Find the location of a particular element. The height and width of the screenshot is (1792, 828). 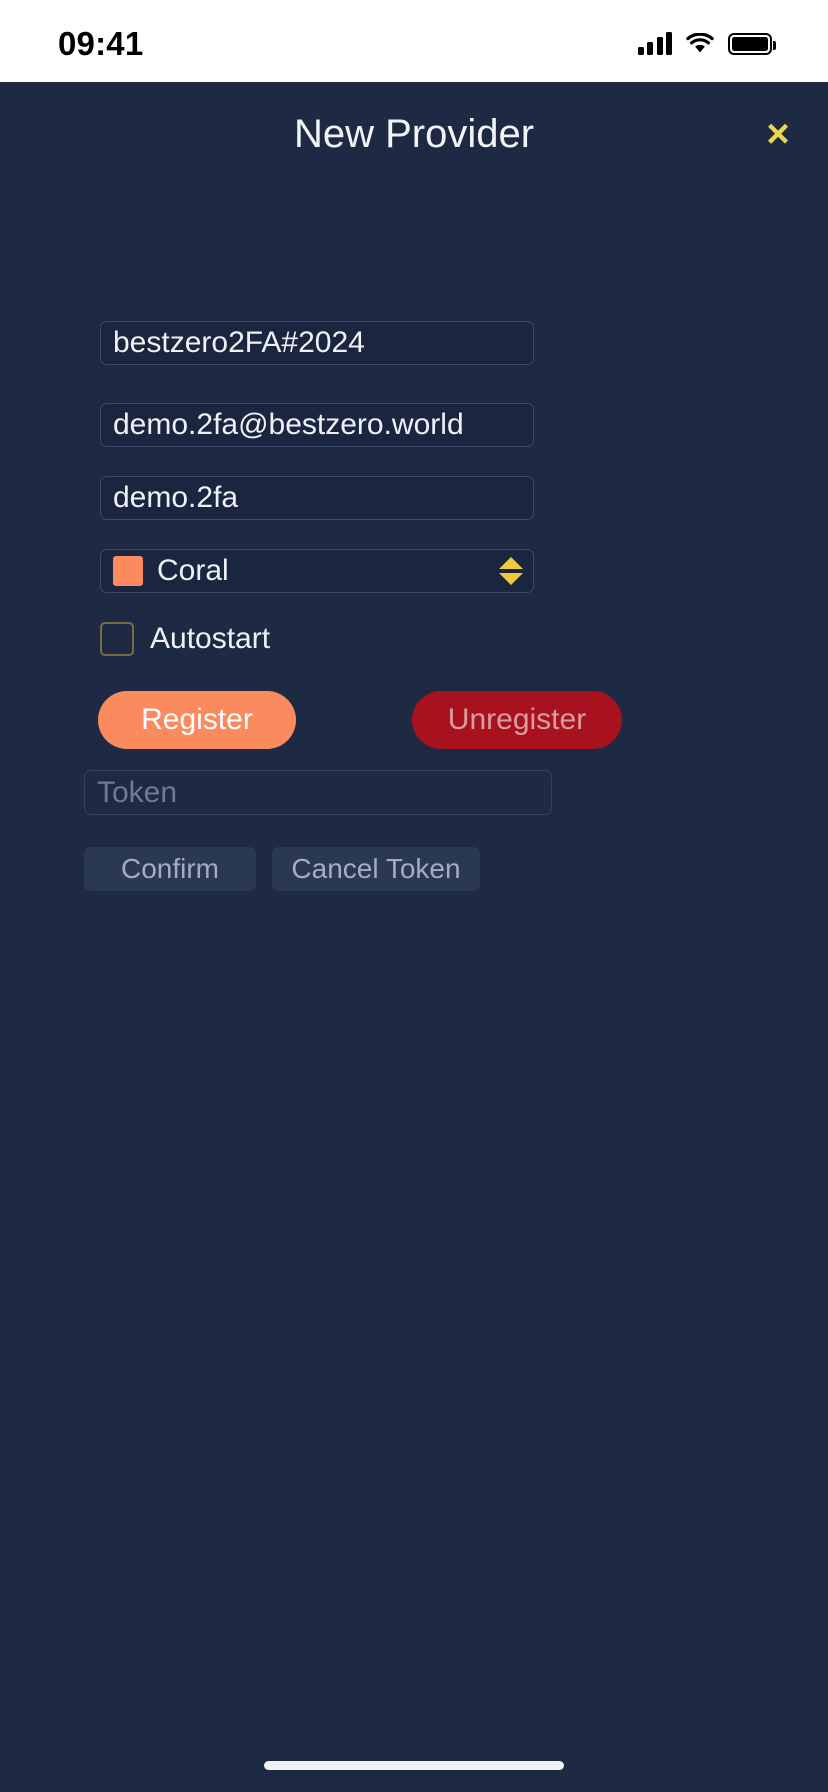

autostart-row: Autostart is located at coordinates (185, 639).